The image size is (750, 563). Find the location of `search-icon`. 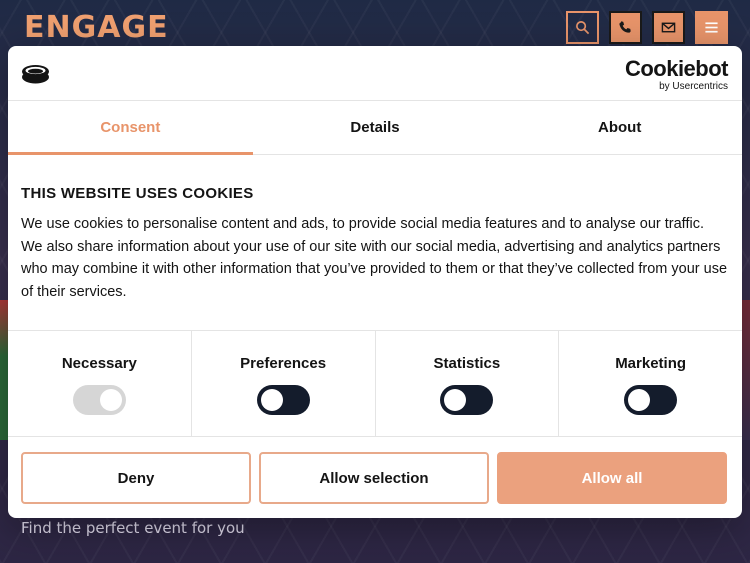

search-icon is located at coordinates (583, 28).